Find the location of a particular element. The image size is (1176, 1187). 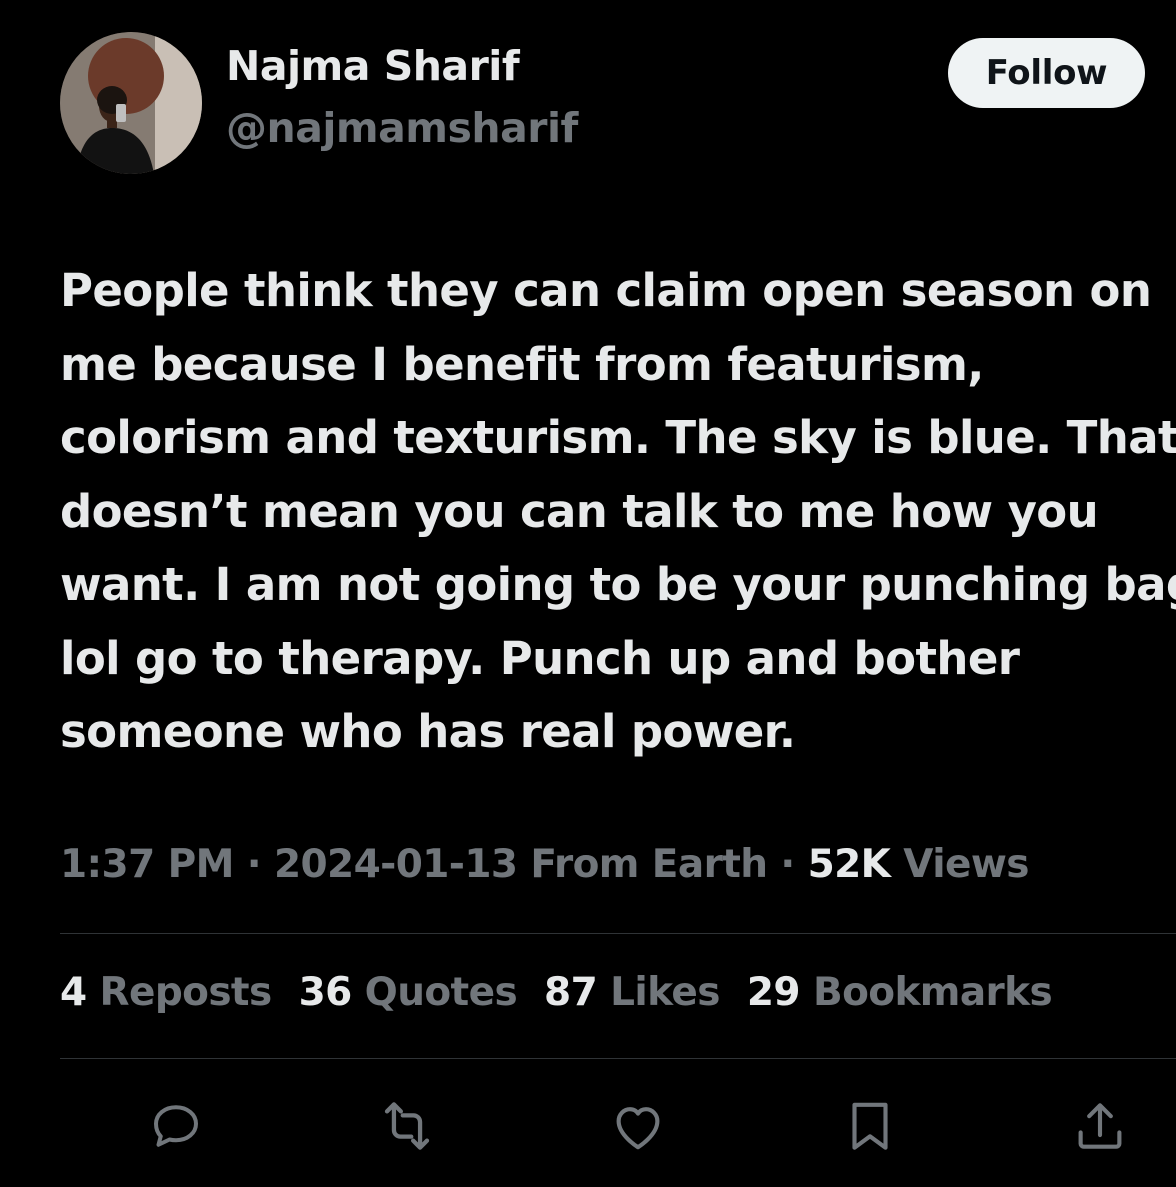

avatar-photo is located at coordinates (131, 103).